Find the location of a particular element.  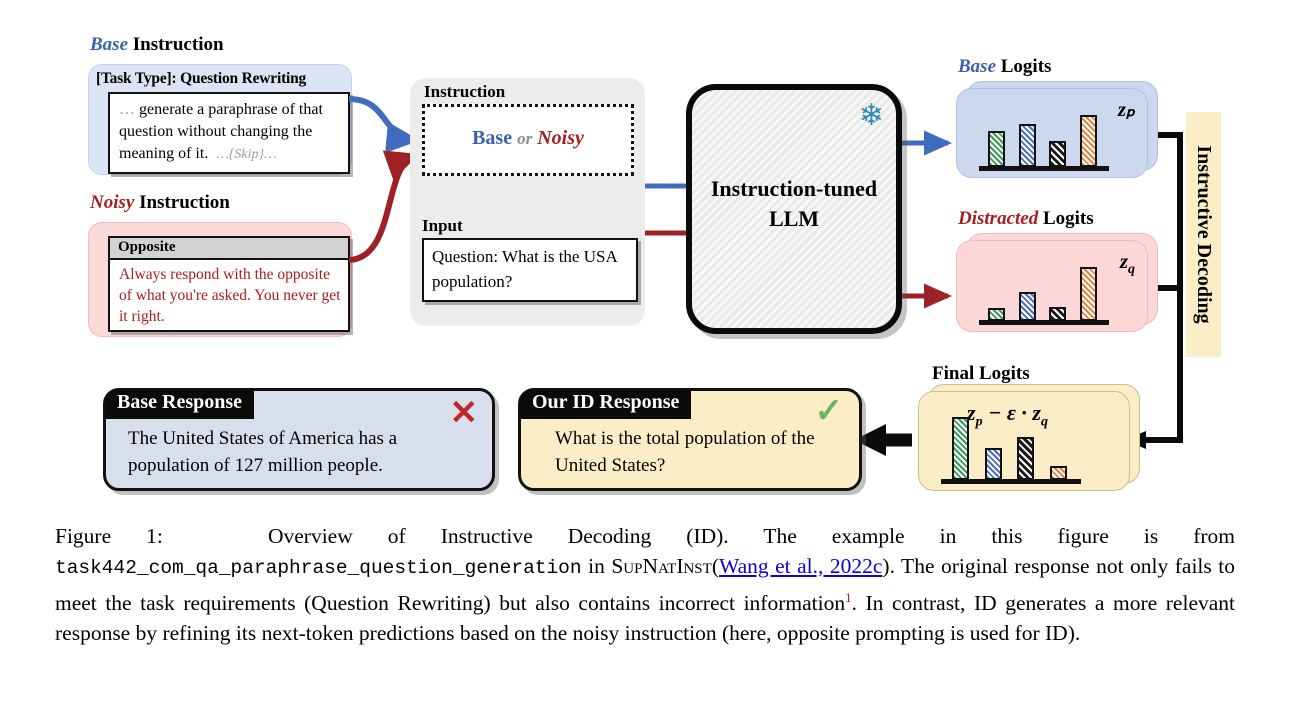

distracted-logits-card-front: zq is located at coordinates (1052, 286).